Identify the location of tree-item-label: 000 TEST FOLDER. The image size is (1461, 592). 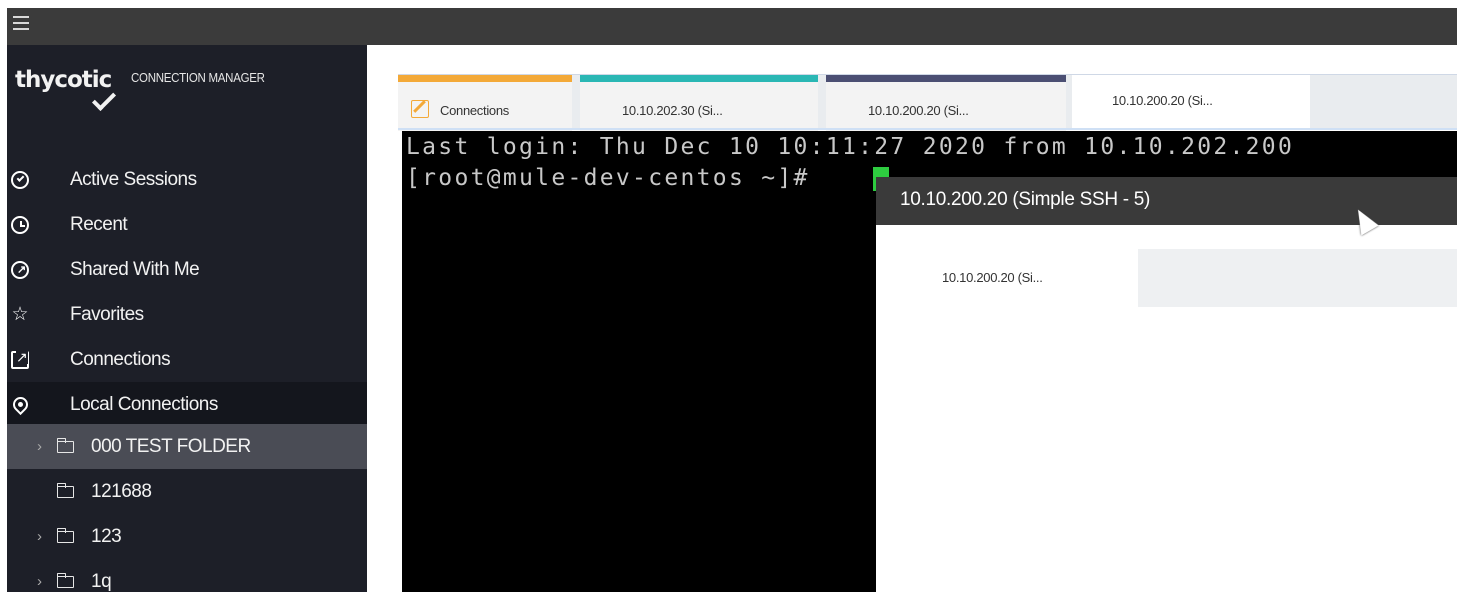
(171, 446).